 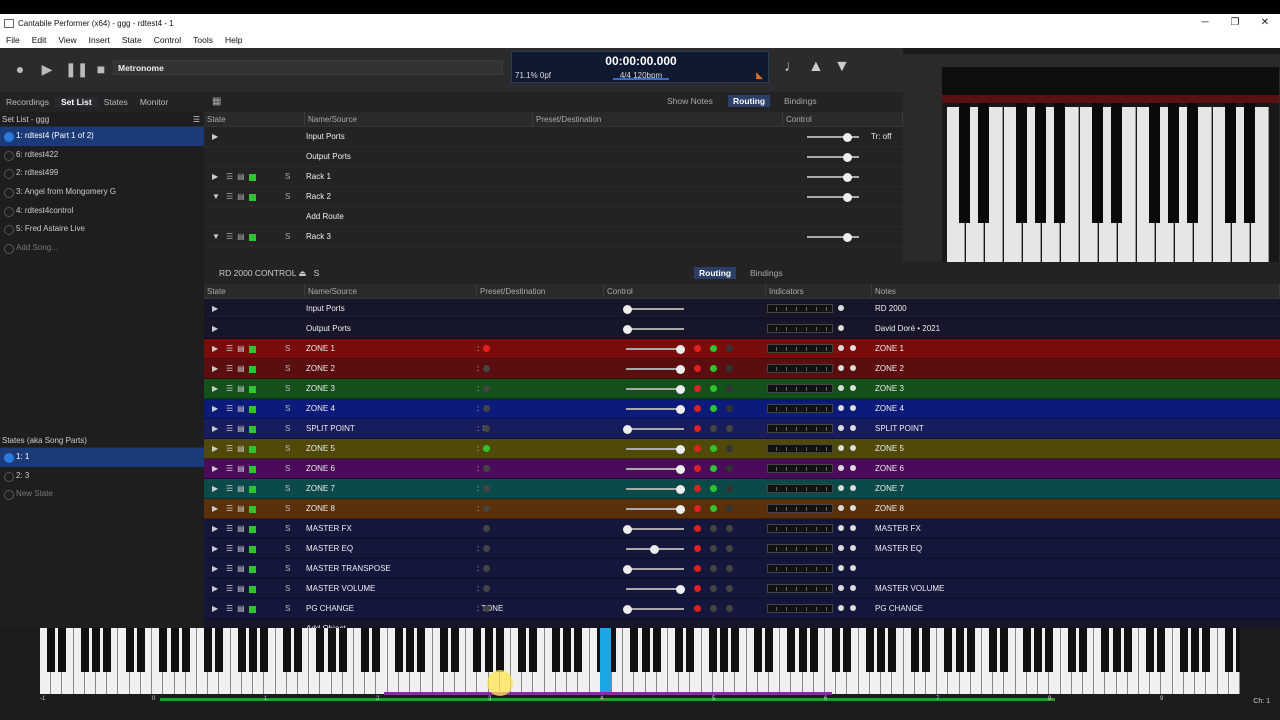 I want to click on tab-monitor: Monitor, so click(x=154, y=102).